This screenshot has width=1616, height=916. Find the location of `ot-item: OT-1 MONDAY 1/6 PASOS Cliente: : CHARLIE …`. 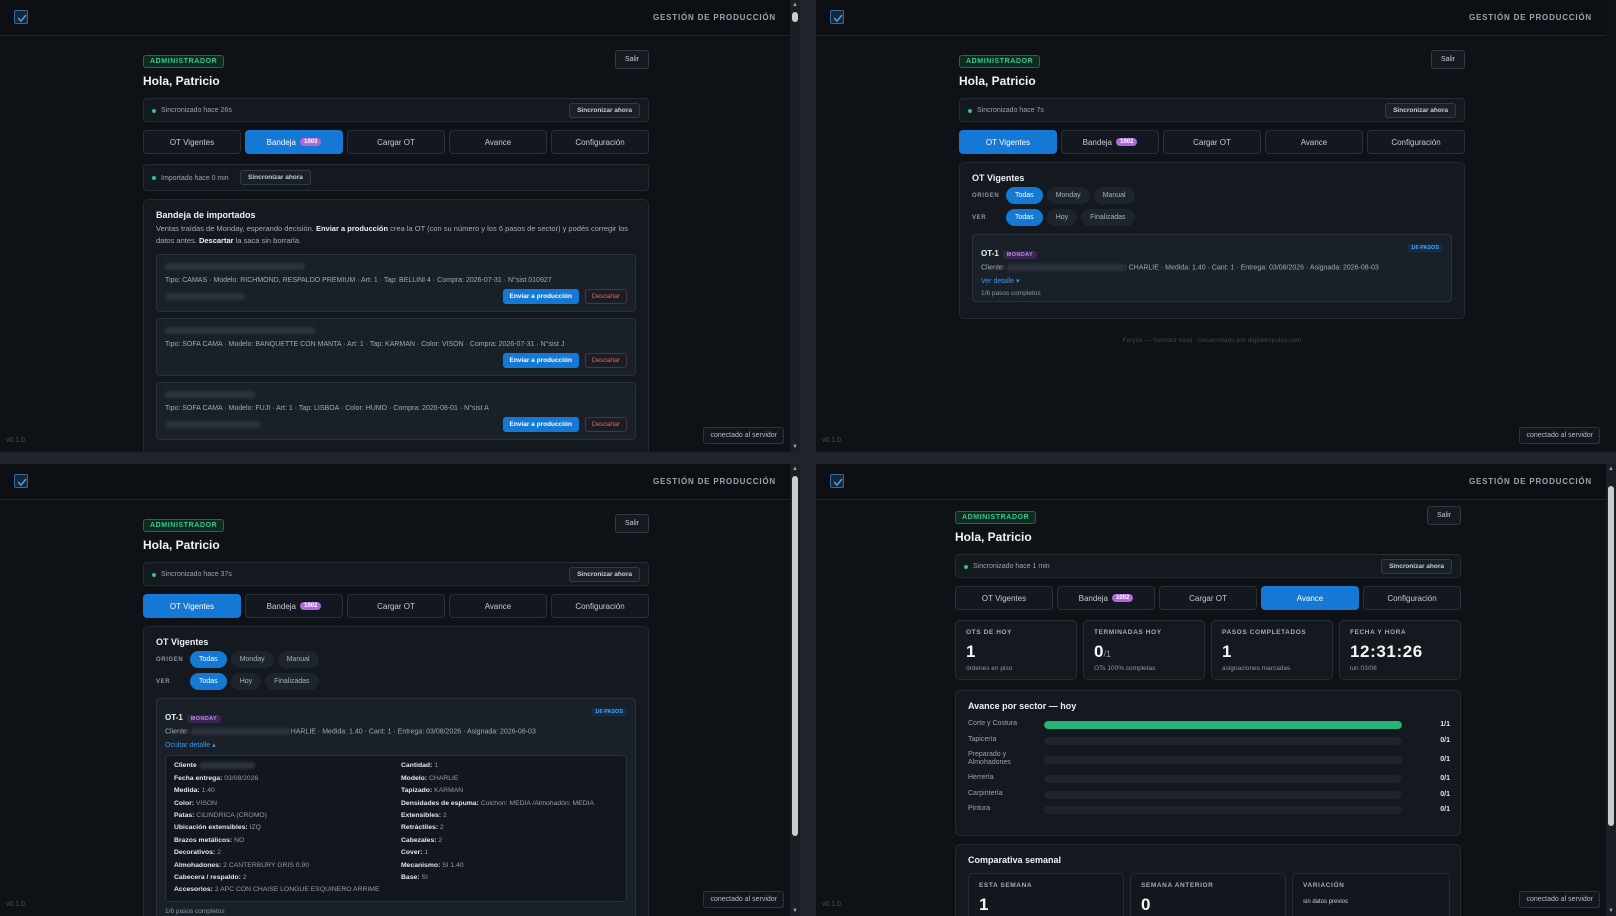

ot-item: OT-1 MONDAY 1/6 PASOS Cliente: : CHARLIE … is located at coordinates (1212, 268).